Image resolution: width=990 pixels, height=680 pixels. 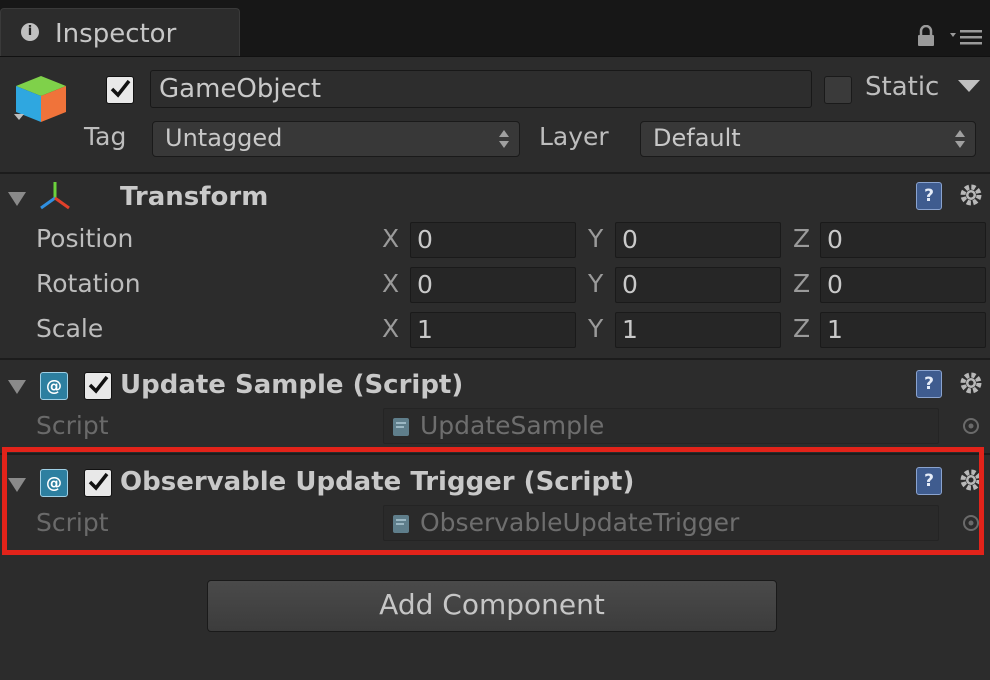 I want to click on lock-icon, so click(x=926, y=36).